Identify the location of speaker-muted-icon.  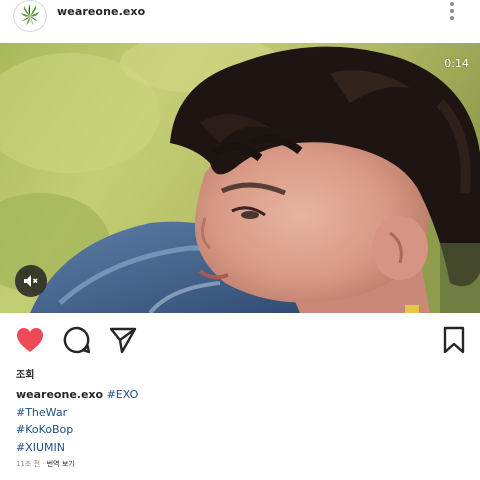
(31, 281).